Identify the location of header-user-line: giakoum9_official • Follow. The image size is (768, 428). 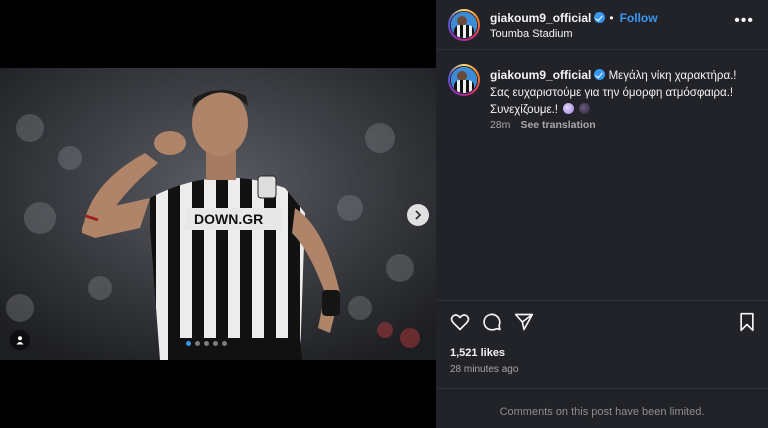
(574, 18).